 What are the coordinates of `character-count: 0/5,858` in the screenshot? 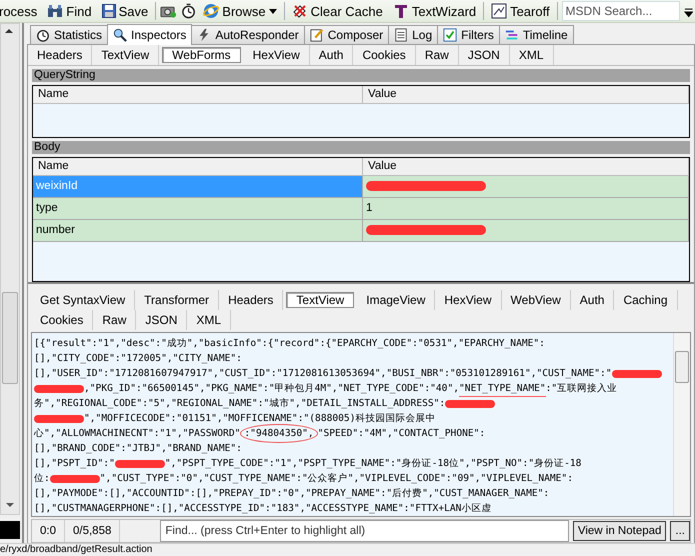 It's located at (92, 531).